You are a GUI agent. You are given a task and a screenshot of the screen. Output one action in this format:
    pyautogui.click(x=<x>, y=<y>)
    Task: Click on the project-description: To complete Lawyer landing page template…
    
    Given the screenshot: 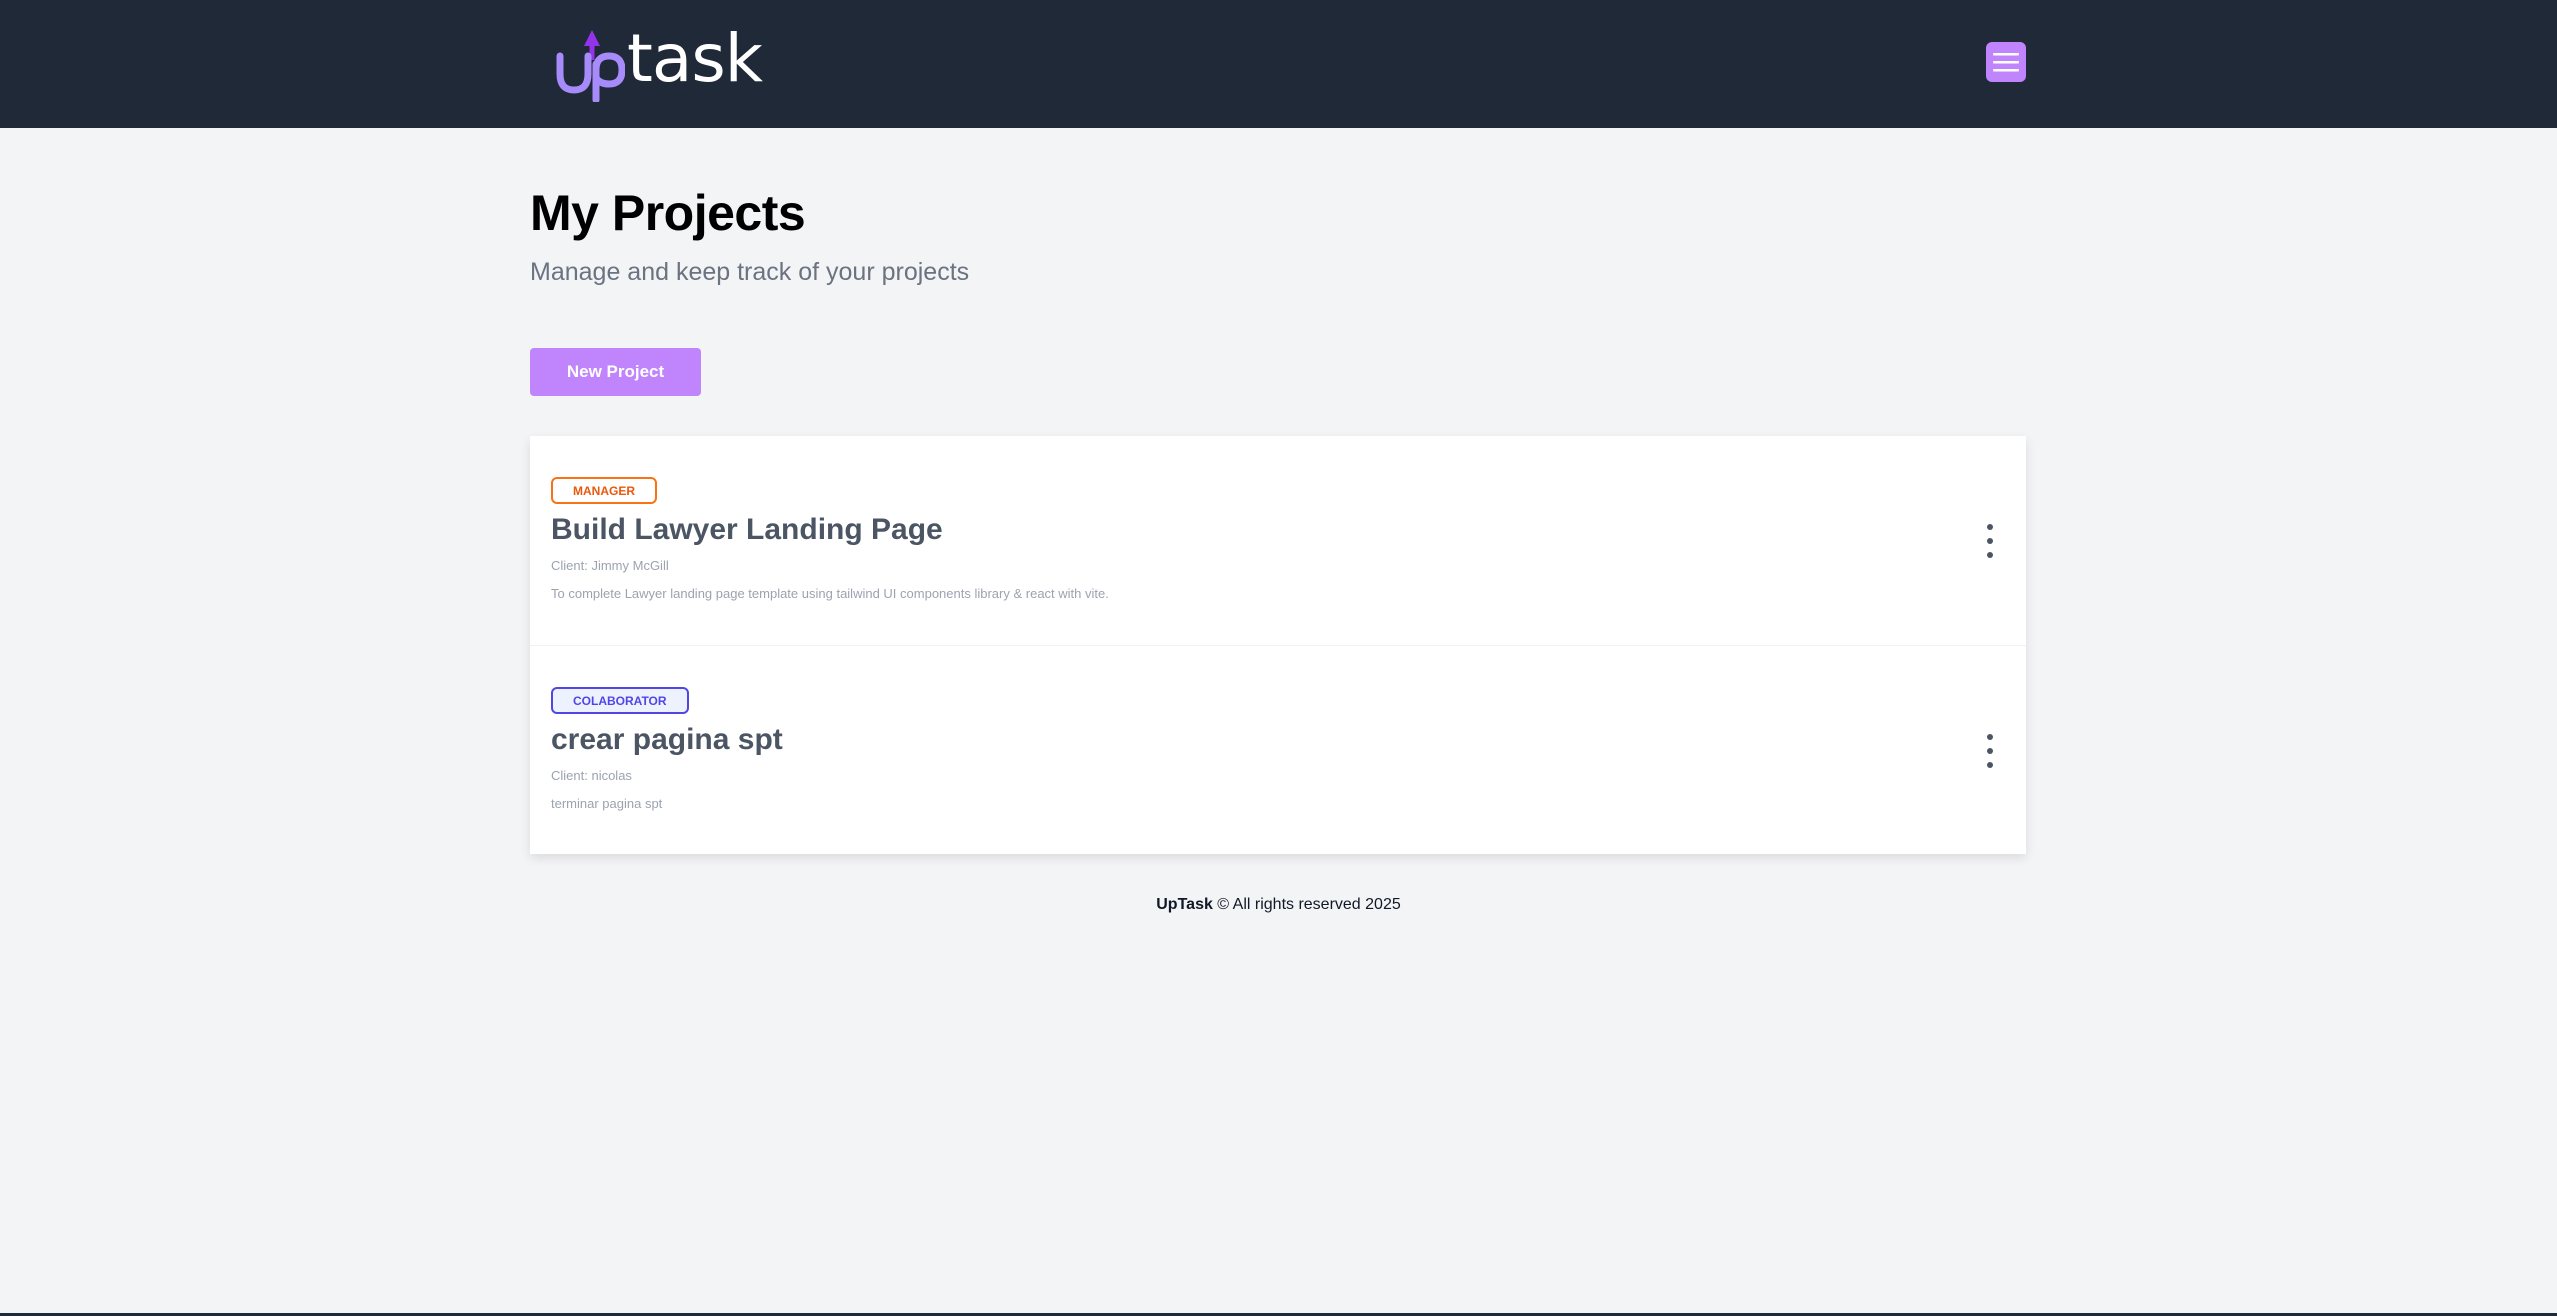 What is the action you would take?
    pyautogui.click(x=830, y=593)
    